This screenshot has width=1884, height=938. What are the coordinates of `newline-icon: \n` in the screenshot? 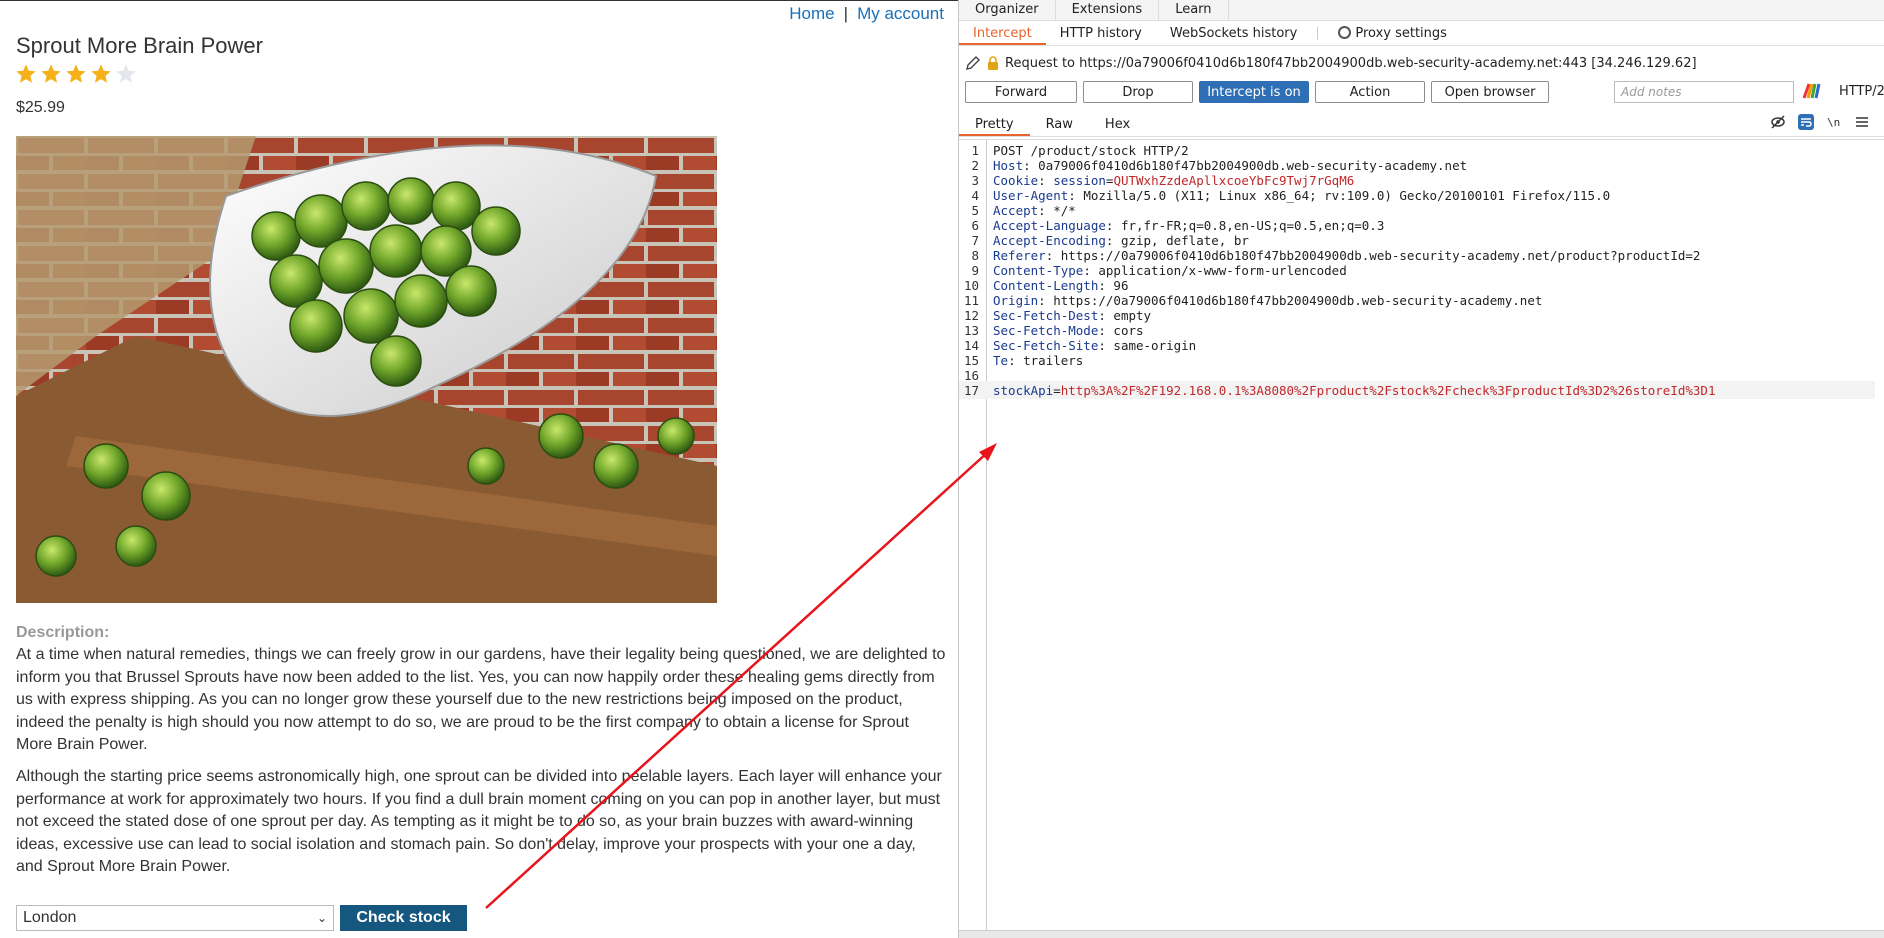 It's located at (1834, 122).